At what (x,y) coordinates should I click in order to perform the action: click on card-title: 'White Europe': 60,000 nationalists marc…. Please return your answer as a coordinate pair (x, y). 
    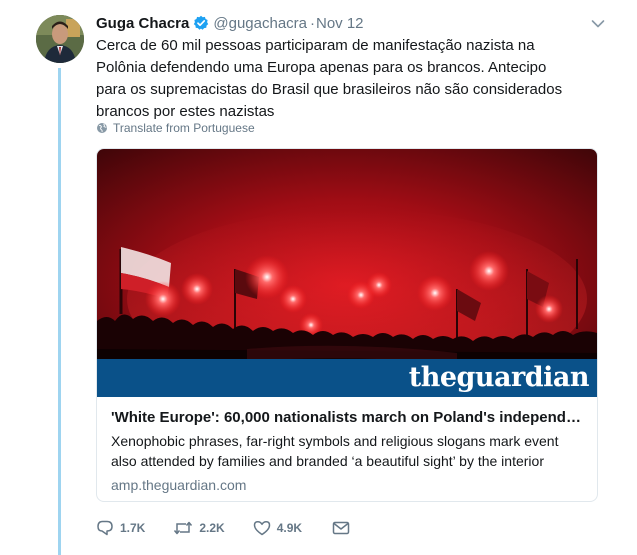
    Looking at the image, I should click on (347, 417).